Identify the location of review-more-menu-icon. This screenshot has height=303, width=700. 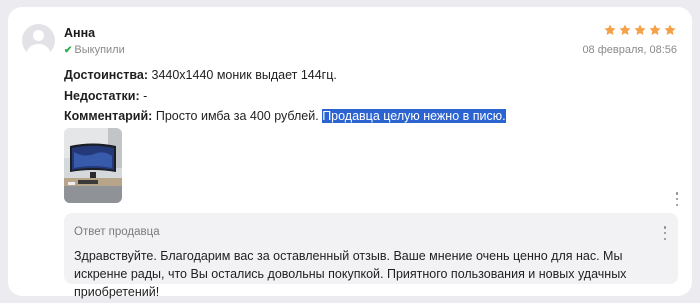
(677, 199).